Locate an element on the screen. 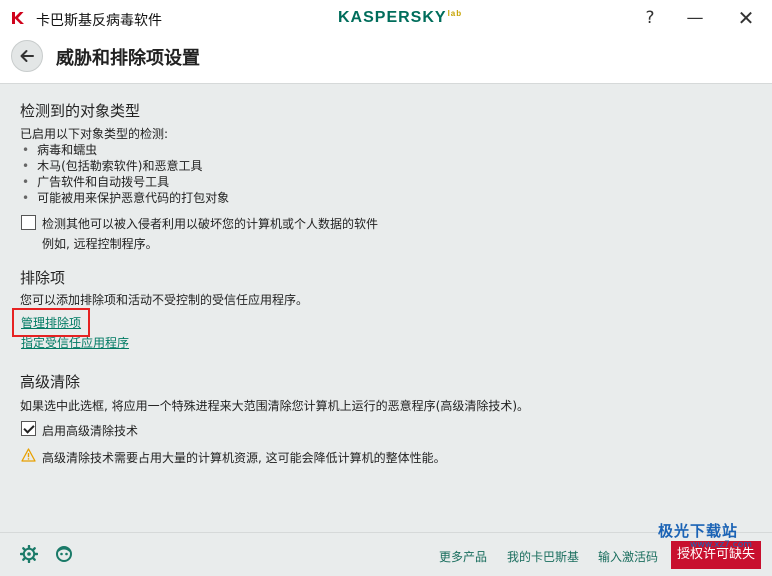 Image resolution: width=772 pixels, height=576 pixels. minimize-button: — is located at coordinates (695, 18).